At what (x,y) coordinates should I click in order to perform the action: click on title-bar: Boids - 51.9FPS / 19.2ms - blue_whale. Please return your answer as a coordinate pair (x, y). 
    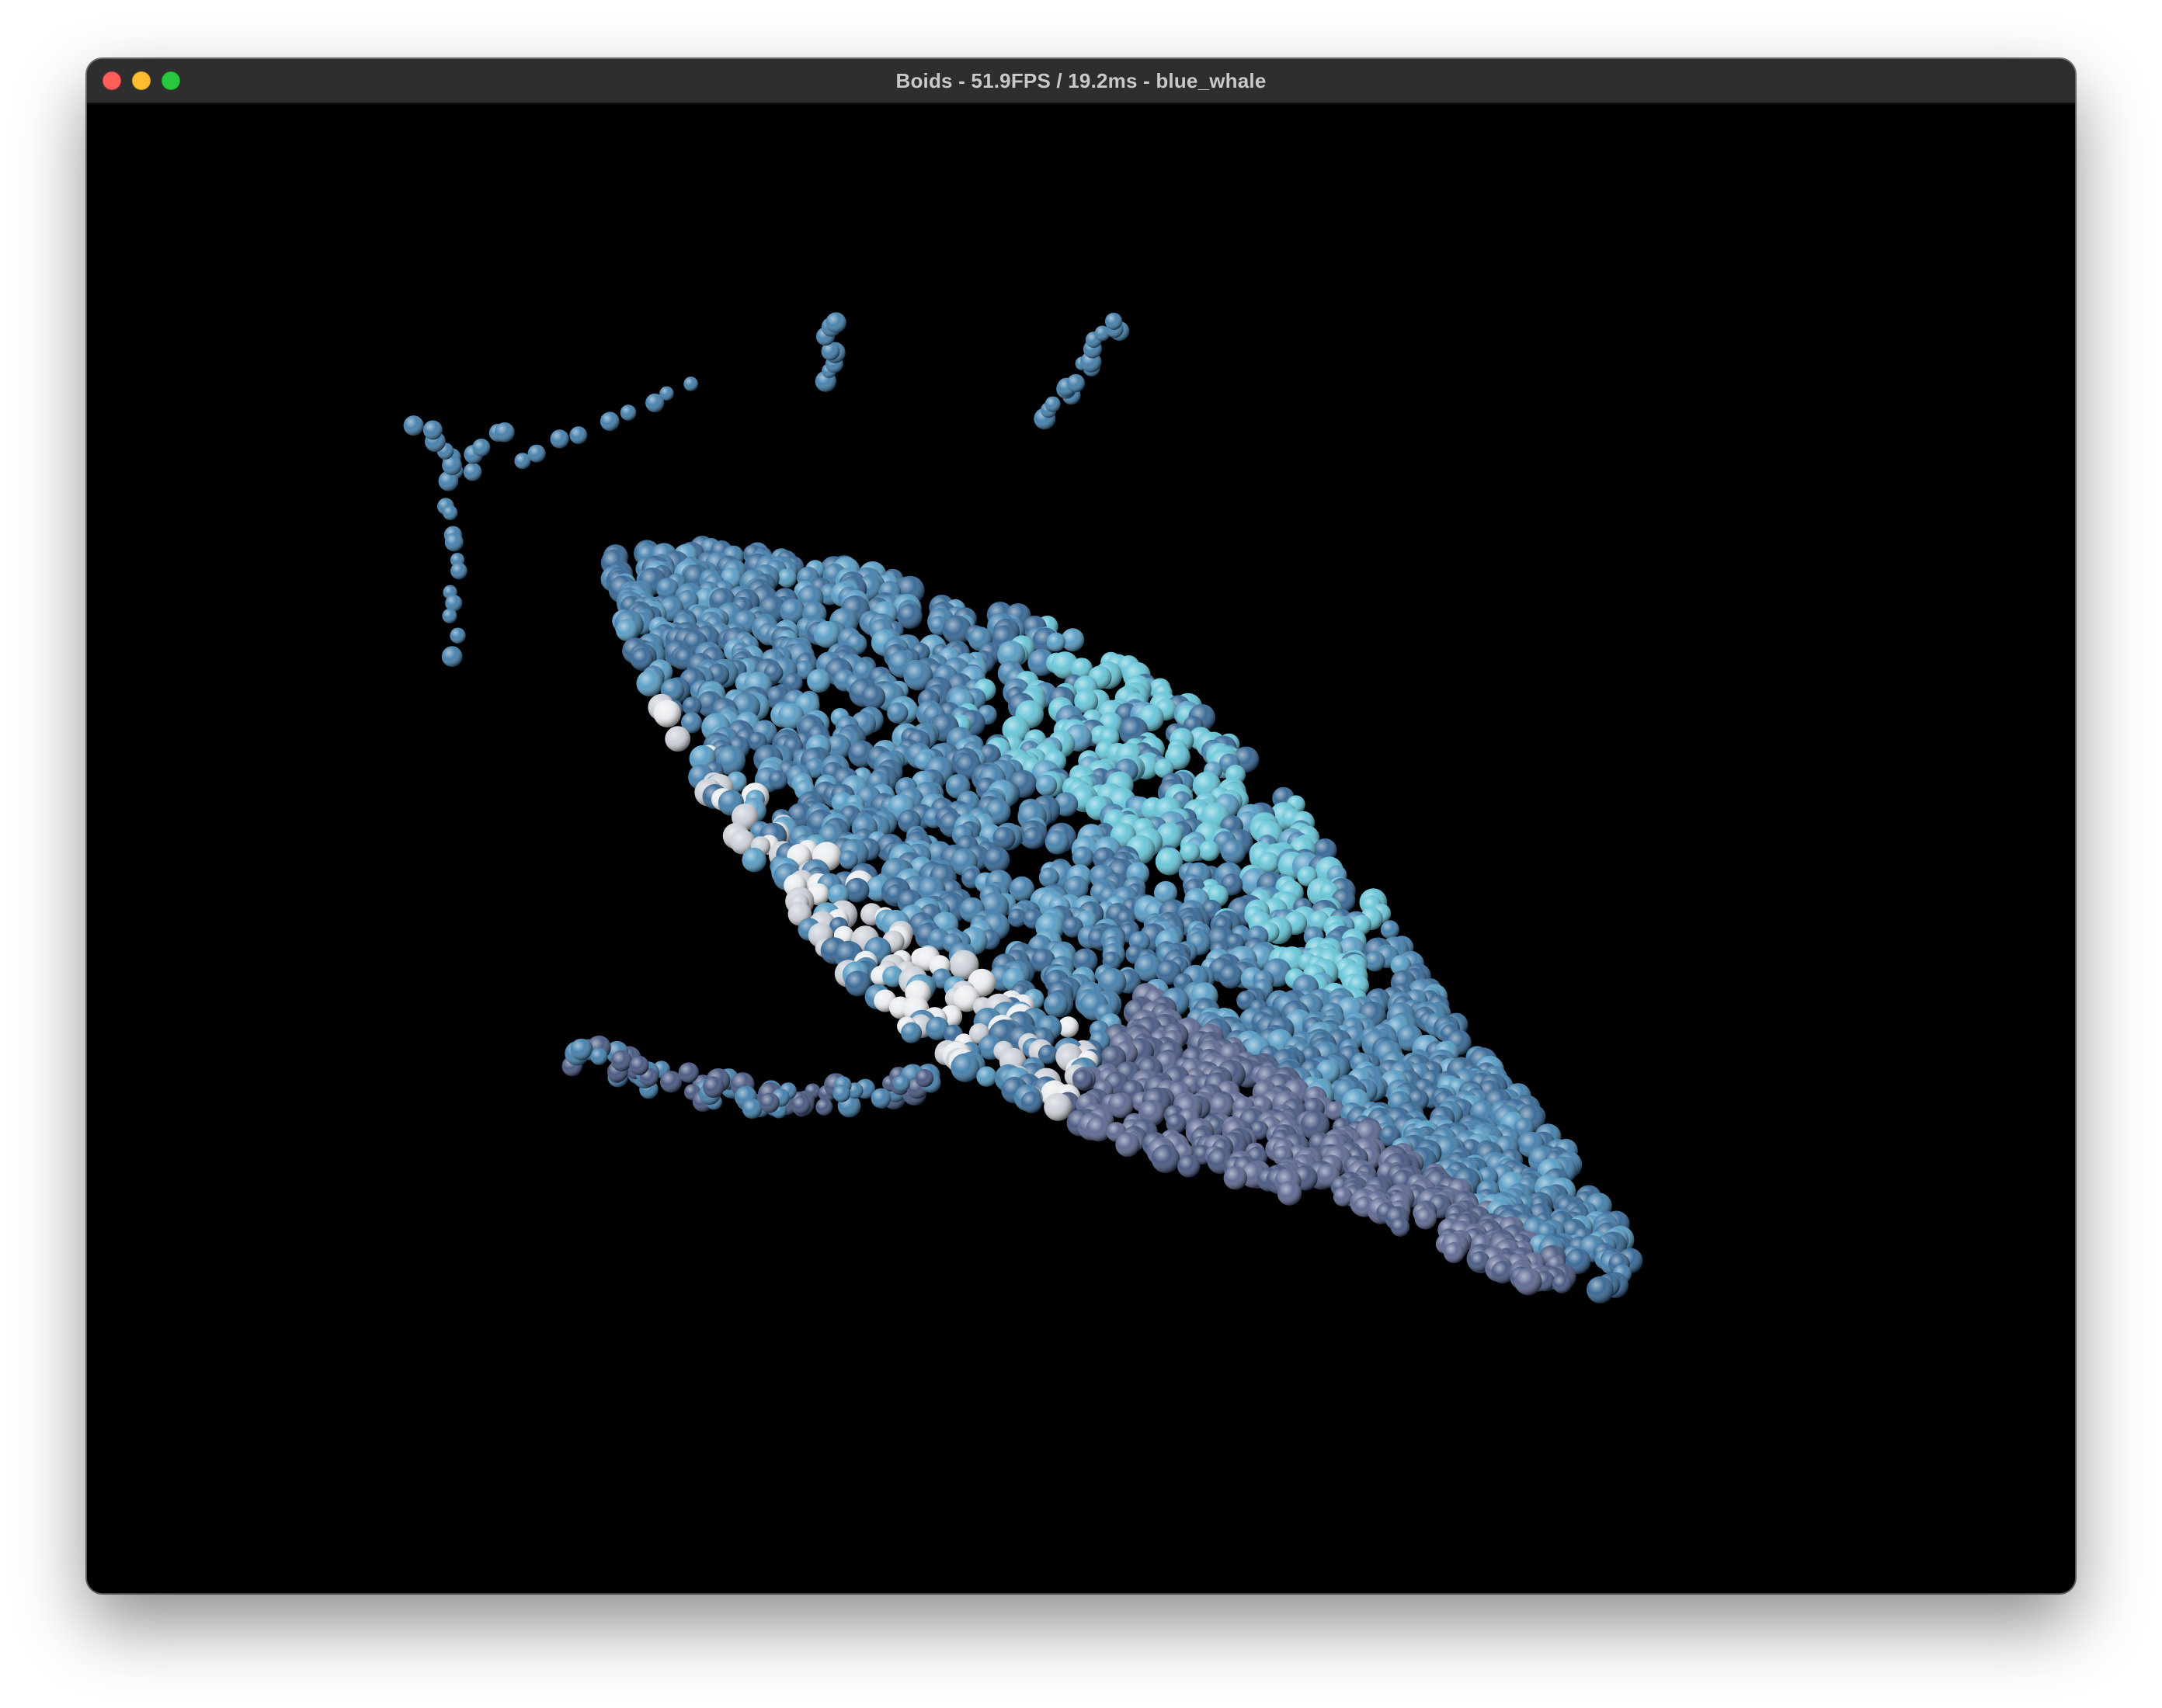
    Looking at the image, I should click on (1081, 81).